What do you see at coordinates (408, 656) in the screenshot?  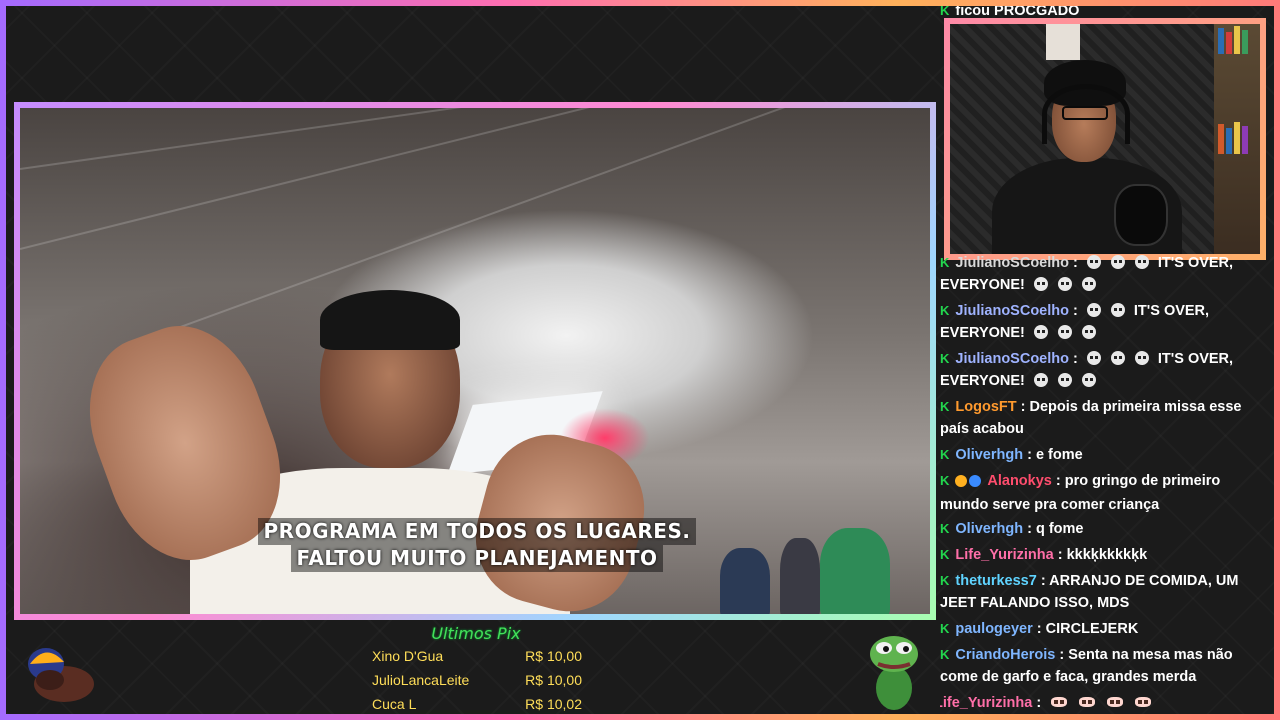 I see `pix-donor: Xino D'Gua` at bounding box center [408, 656].